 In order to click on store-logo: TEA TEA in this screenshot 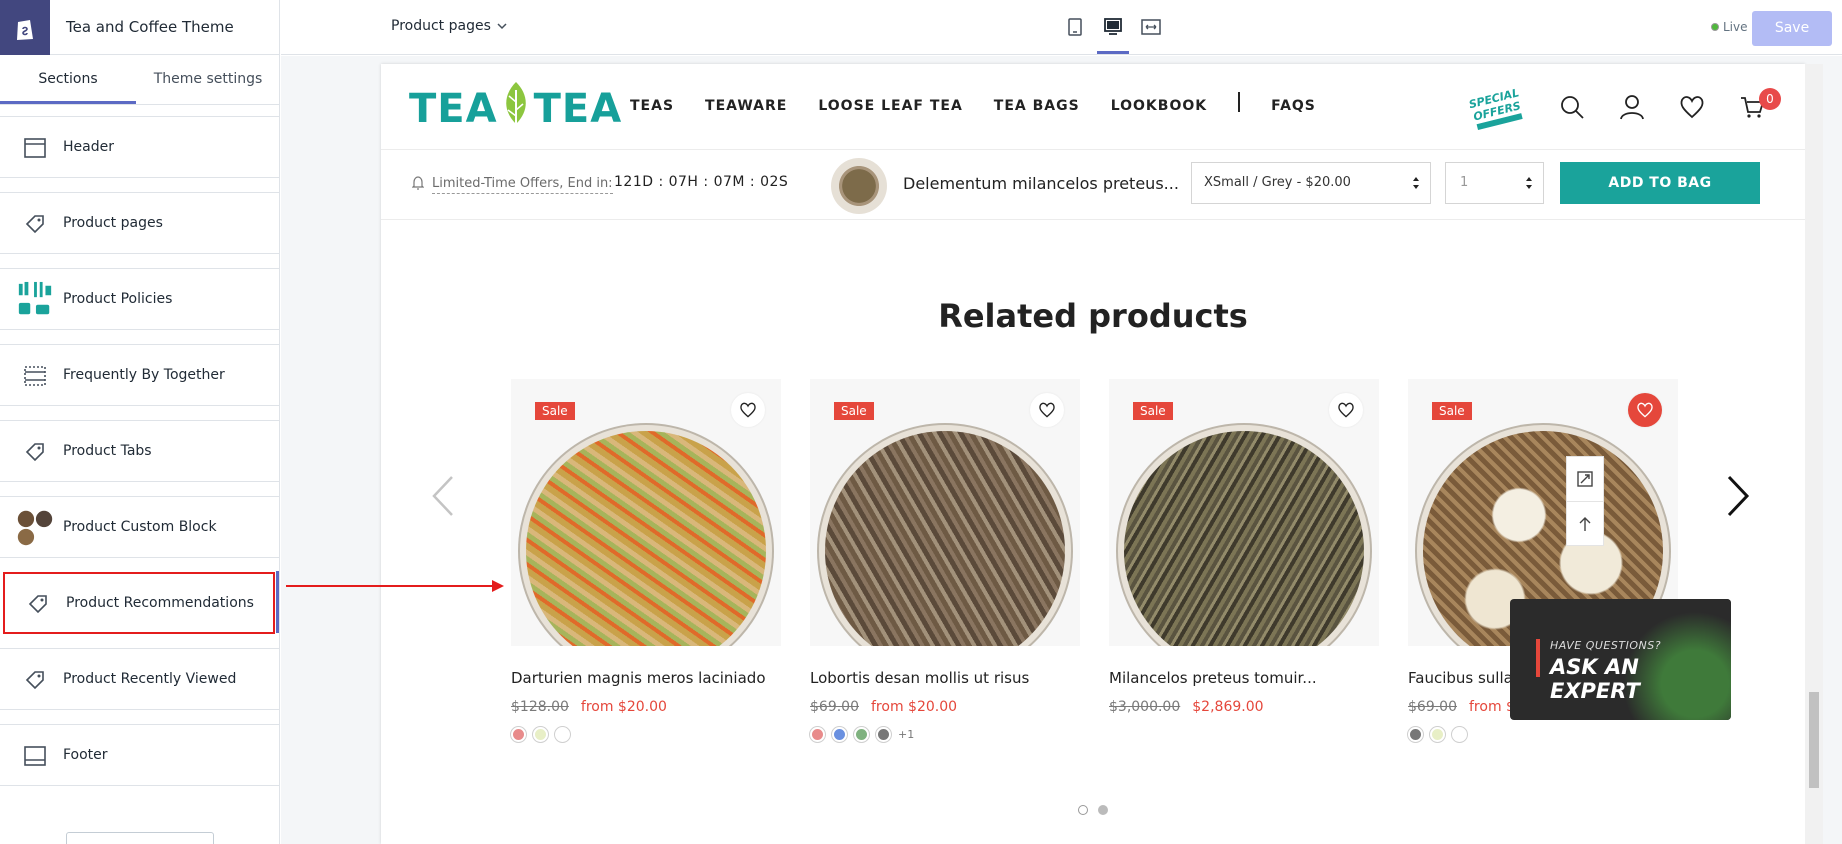, I will do `click(515, 109)`.